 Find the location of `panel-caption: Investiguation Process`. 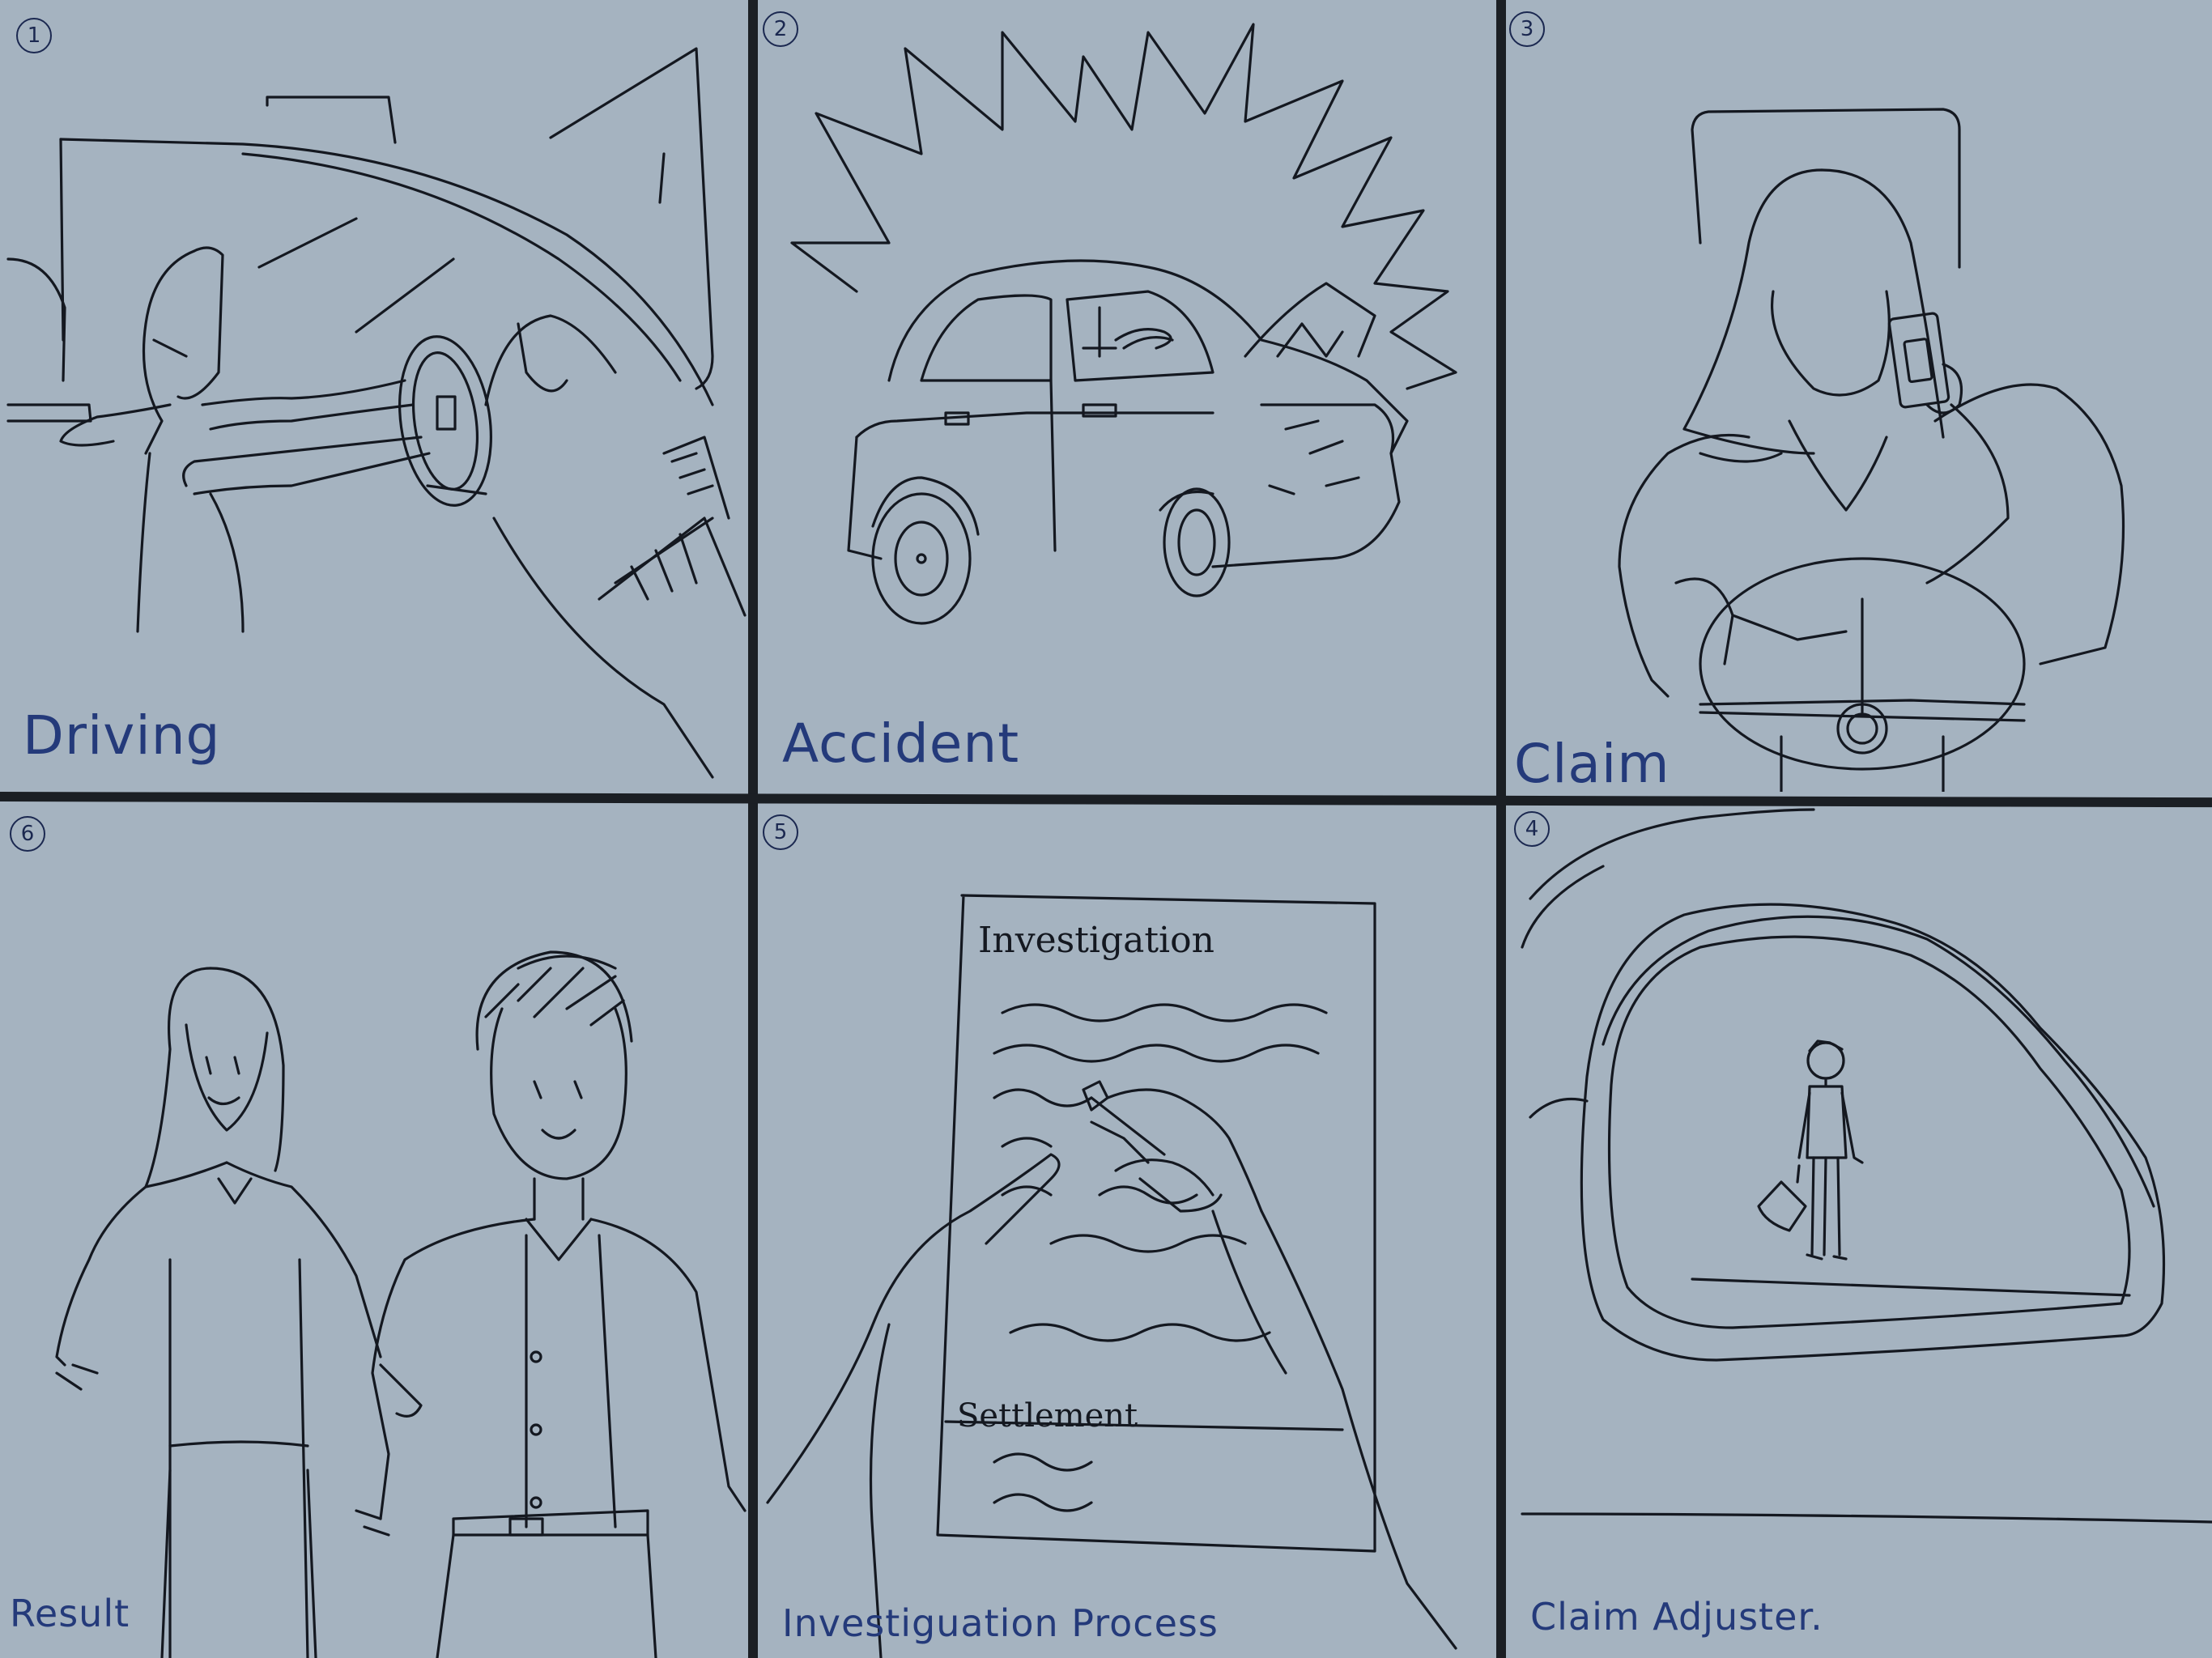

panel-caption: Investiguation Process is located at coordinates (1001, 1623).